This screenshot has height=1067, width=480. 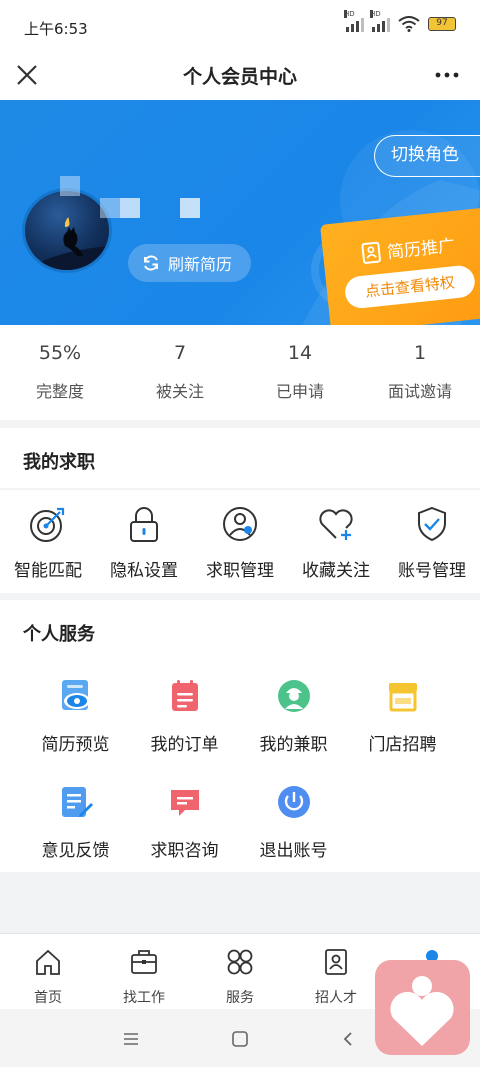 I want to click on status-time: 上午6:53, so click(x=56, y=29).